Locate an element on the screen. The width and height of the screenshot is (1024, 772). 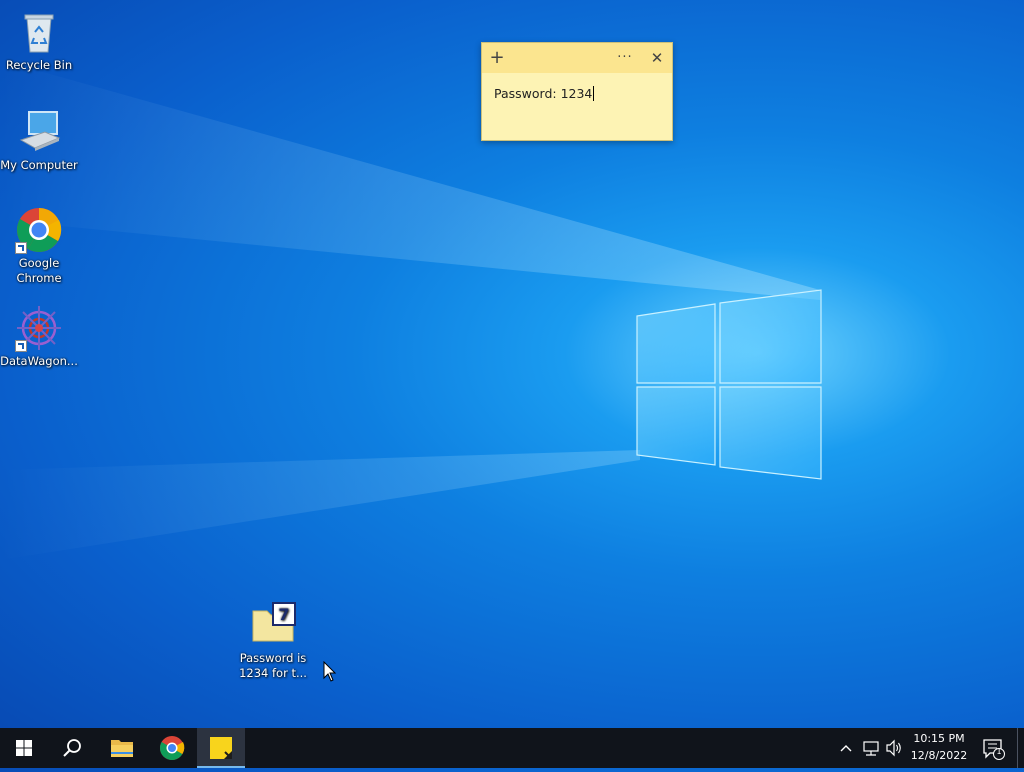
show-desktop-button is located at coordinates (1020, 748).